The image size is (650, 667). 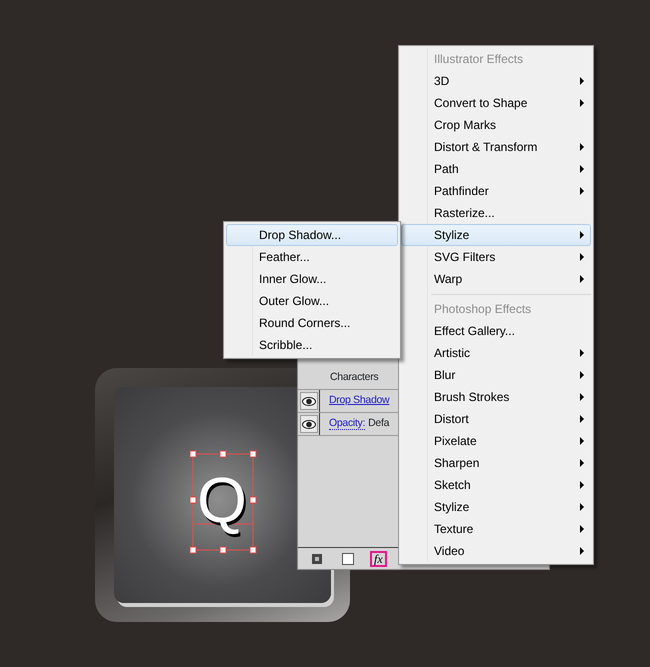 I want to click on menu-item: Sharpen, so click(x=496, y=463).